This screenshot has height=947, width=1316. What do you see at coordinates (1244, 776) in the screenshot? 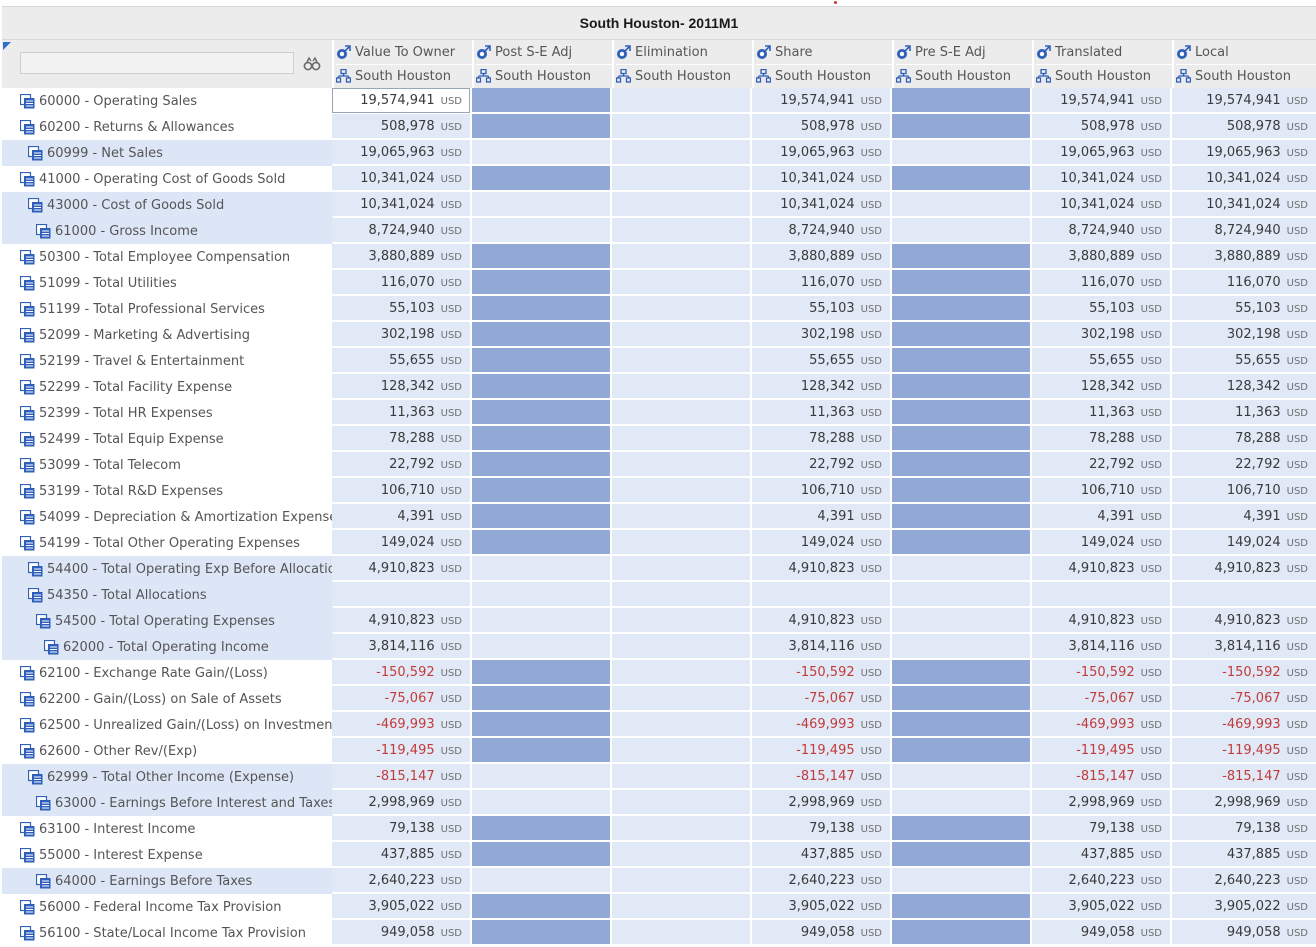
I see `data-cell: -815,147 USD` at bounding box center [1244, 776].